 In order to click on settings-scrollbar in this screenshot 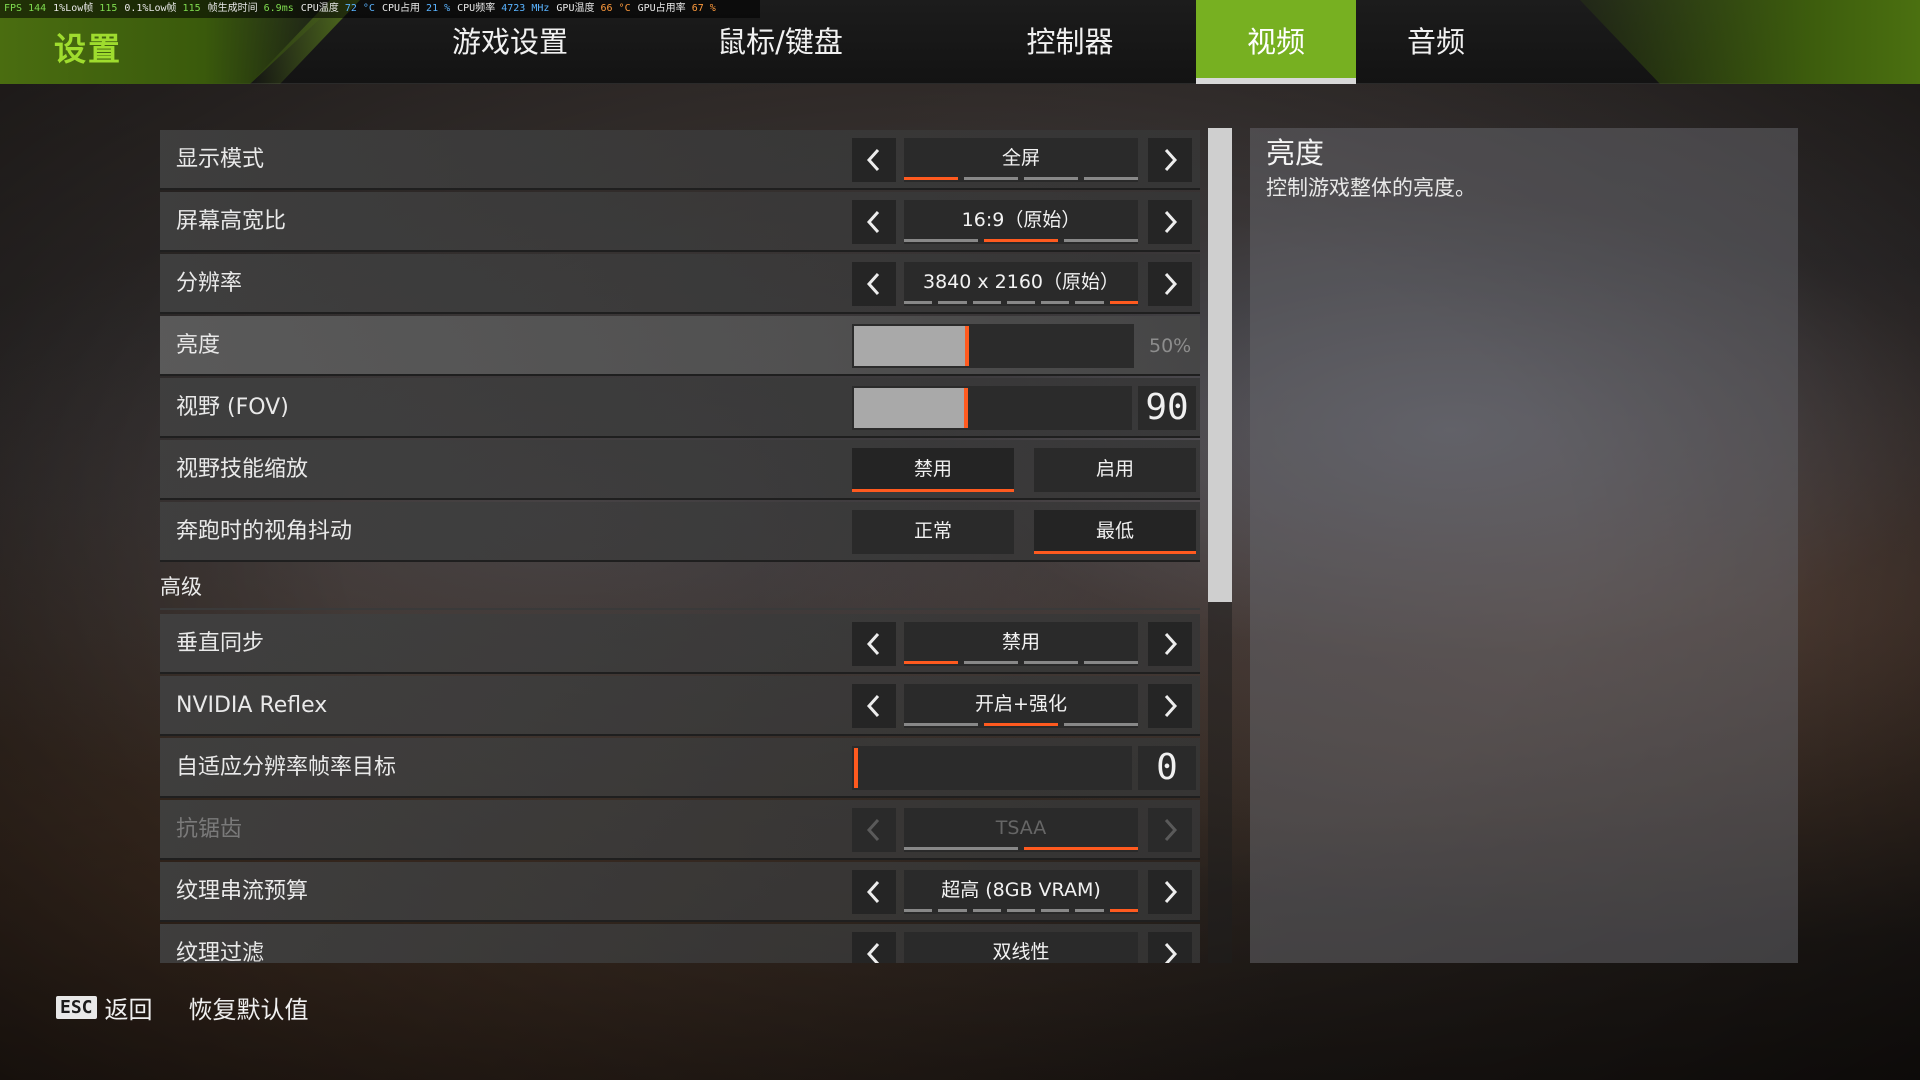, I will do `click(1220, 545)`.